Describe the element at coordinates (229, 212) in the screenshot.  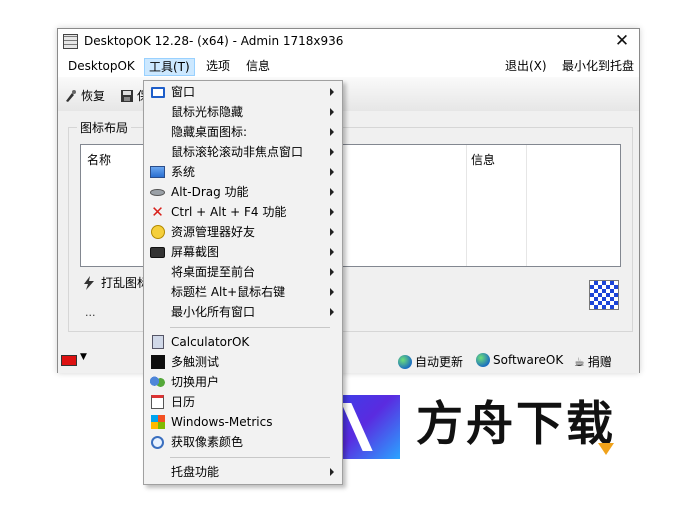
I see `menu-item-label: Ctrl + Alt + F4 功能` at that location.